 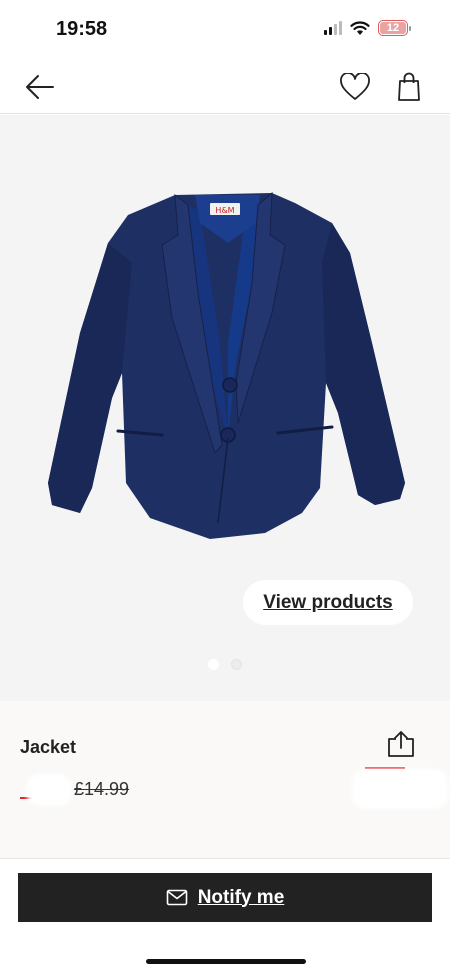 I want to click on product-name: Jacket, so click(x=48, y=747).